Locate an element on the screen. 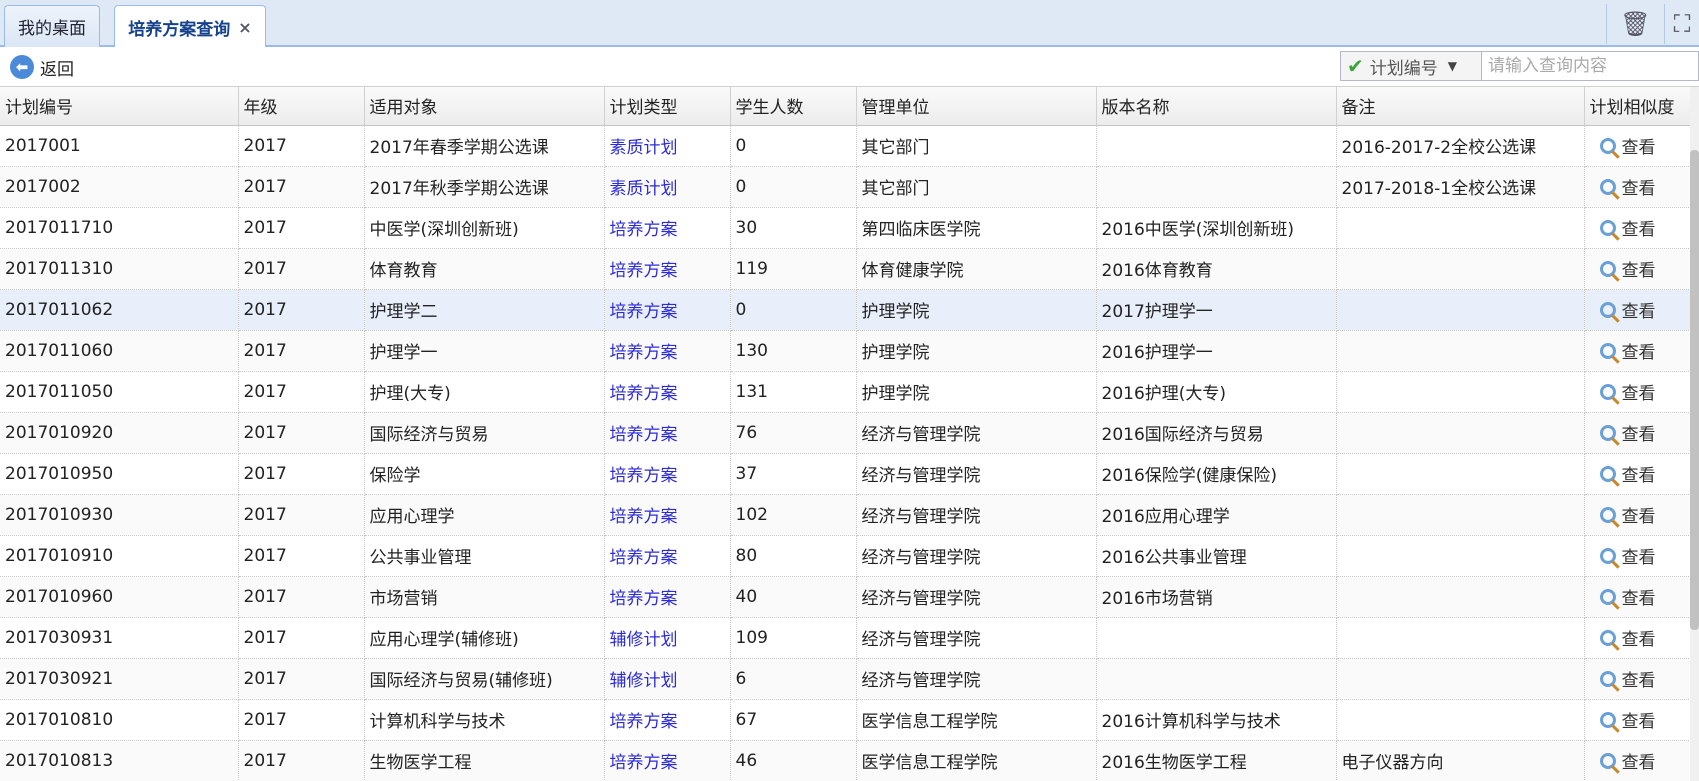  search-field-select: ✔ 计划编号 ▼ is located at coordinates (1411, 66).